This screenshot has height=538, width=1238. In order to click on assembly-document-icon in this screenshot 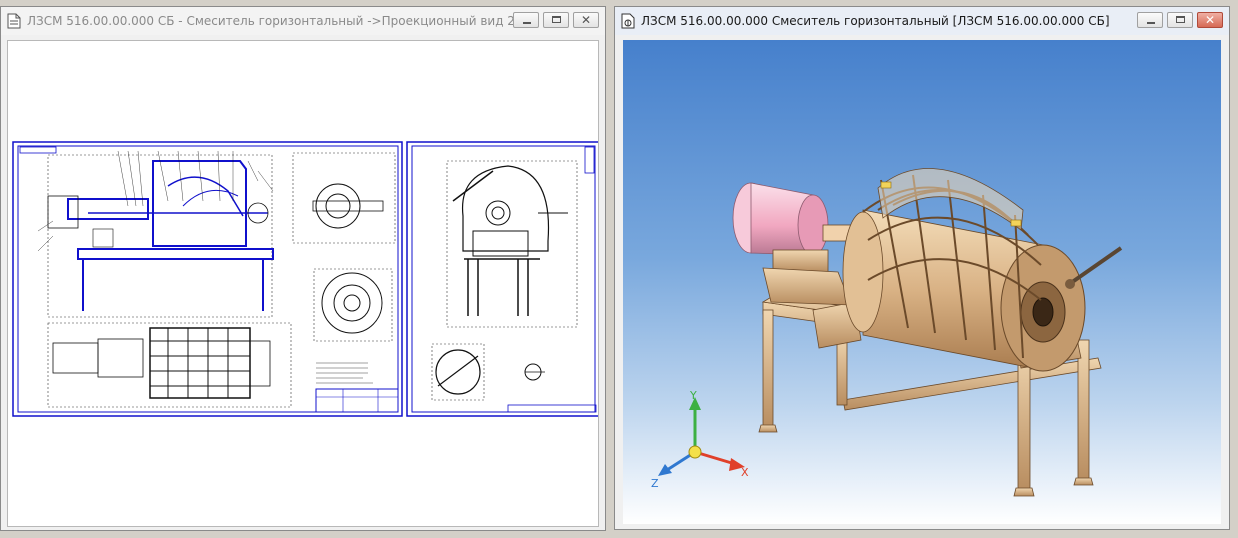, I will do `click(628, 21)`.